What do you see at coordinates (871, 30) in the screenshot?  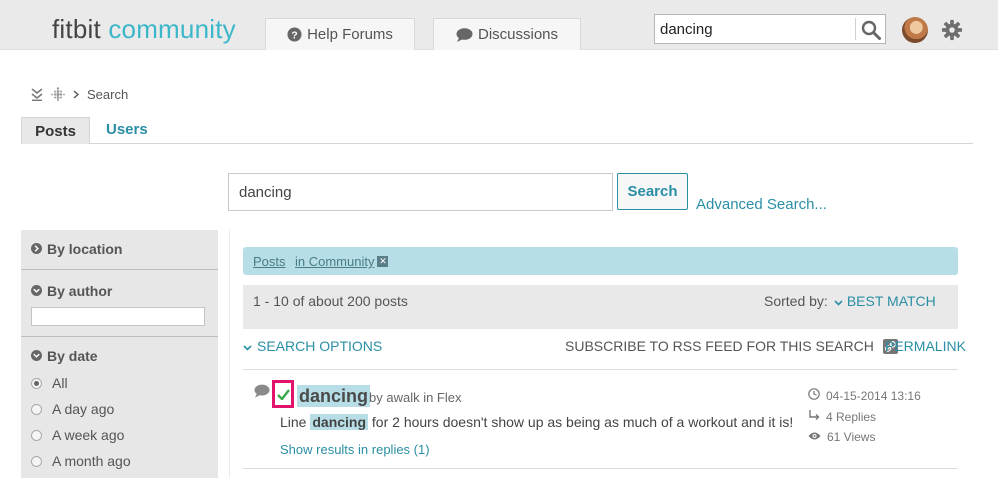 I see `search-icon` at bounding box center [871, 30].